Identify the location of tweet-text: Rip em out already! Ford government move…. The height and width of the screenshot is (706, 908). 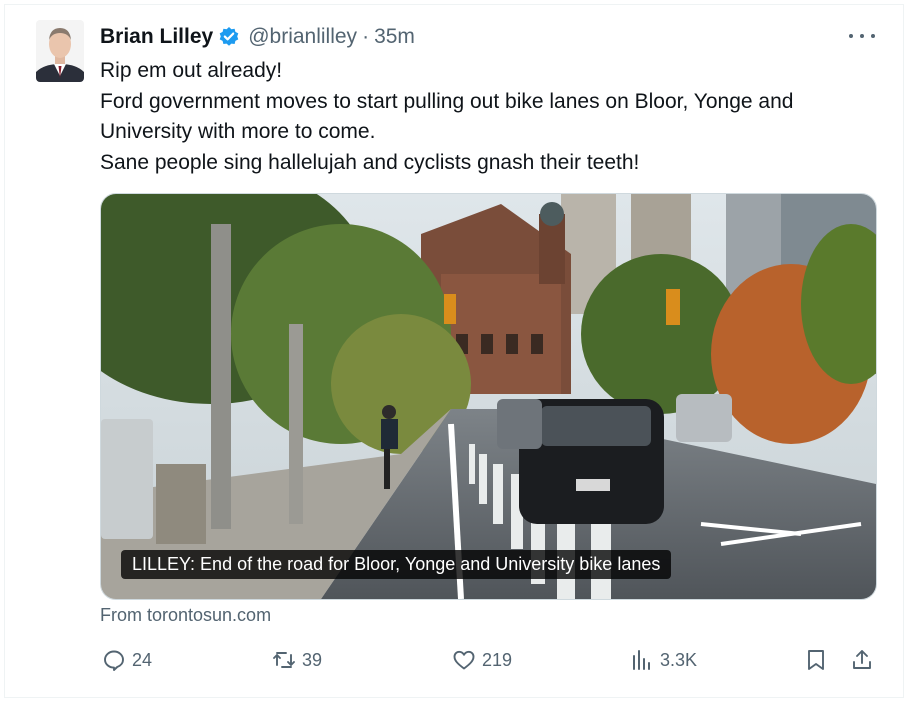
(490, 117).